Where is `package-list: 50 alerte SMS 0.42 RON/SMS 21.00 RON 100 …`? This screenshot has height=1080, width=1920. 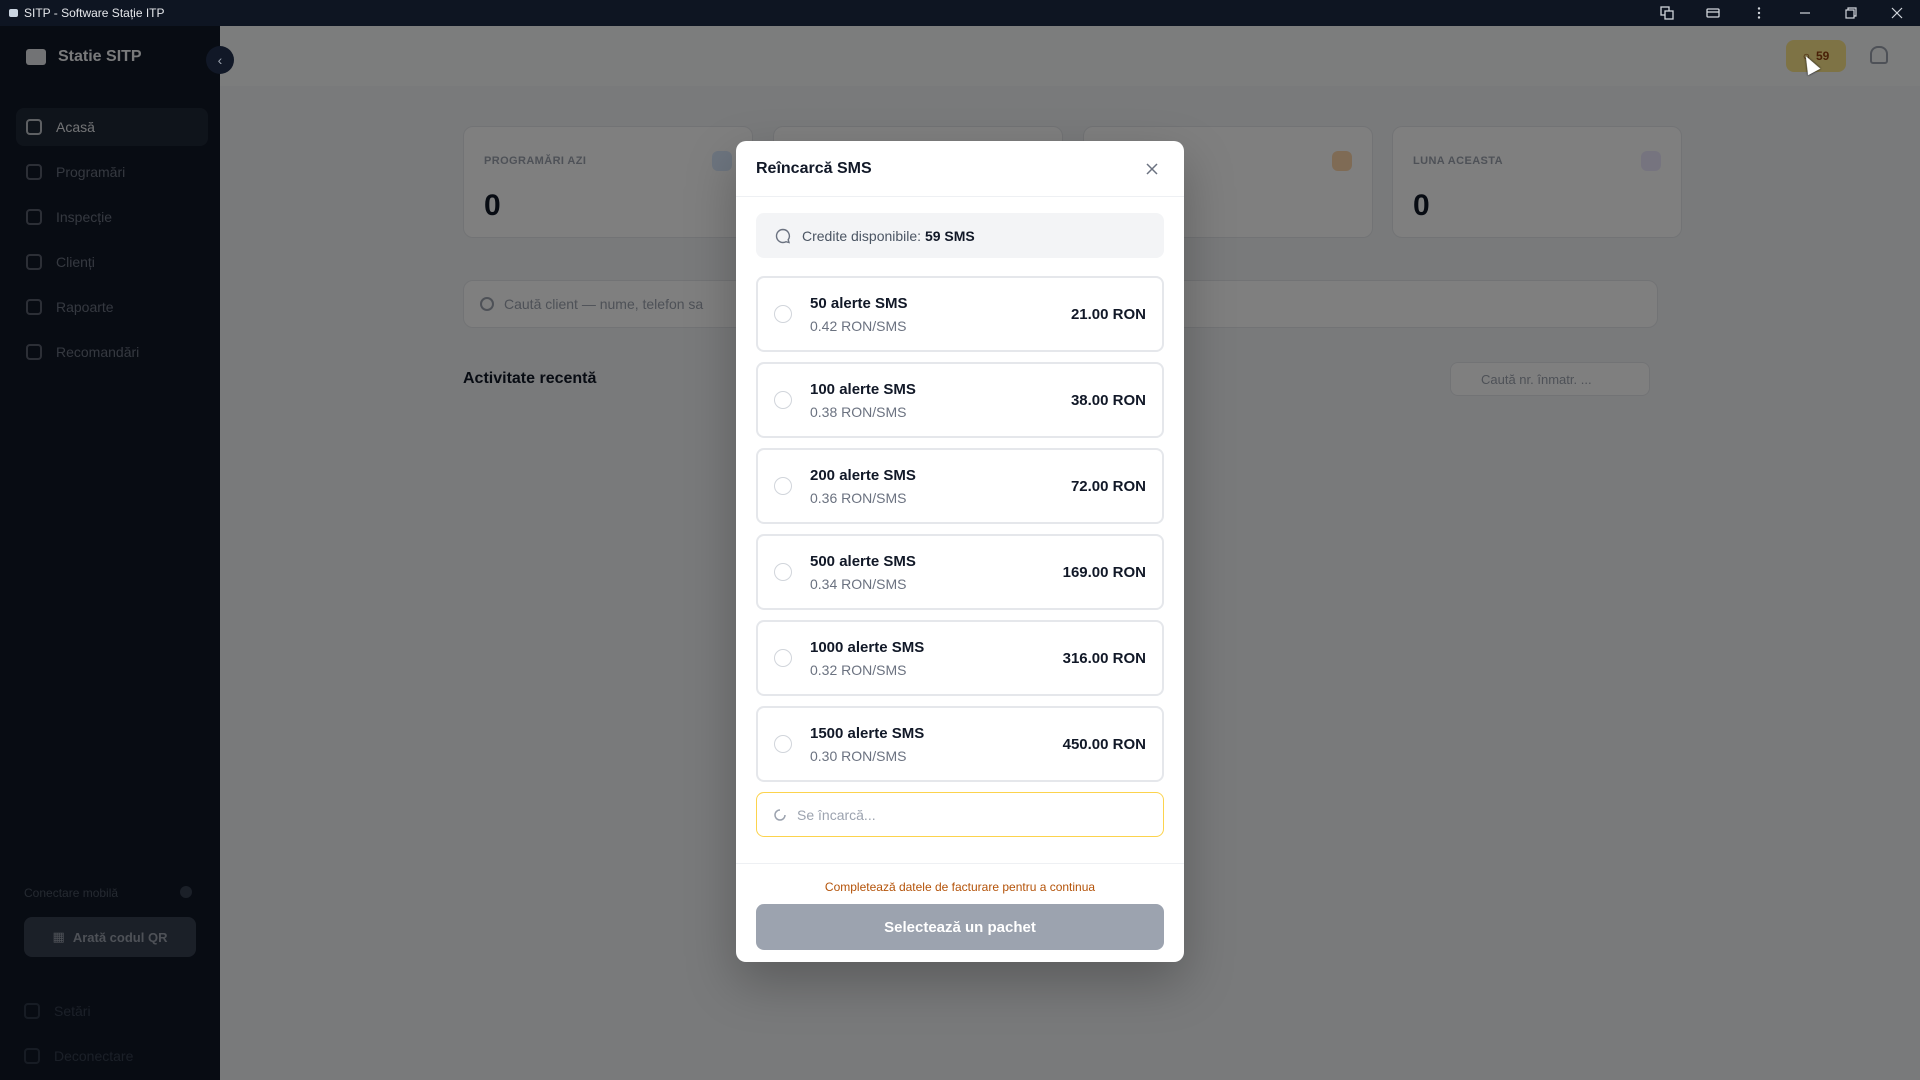
package-list: 50 alerte SMS 0.42 RON/SMS 21.00 RON 100 … is located at coordinates (960, 529).